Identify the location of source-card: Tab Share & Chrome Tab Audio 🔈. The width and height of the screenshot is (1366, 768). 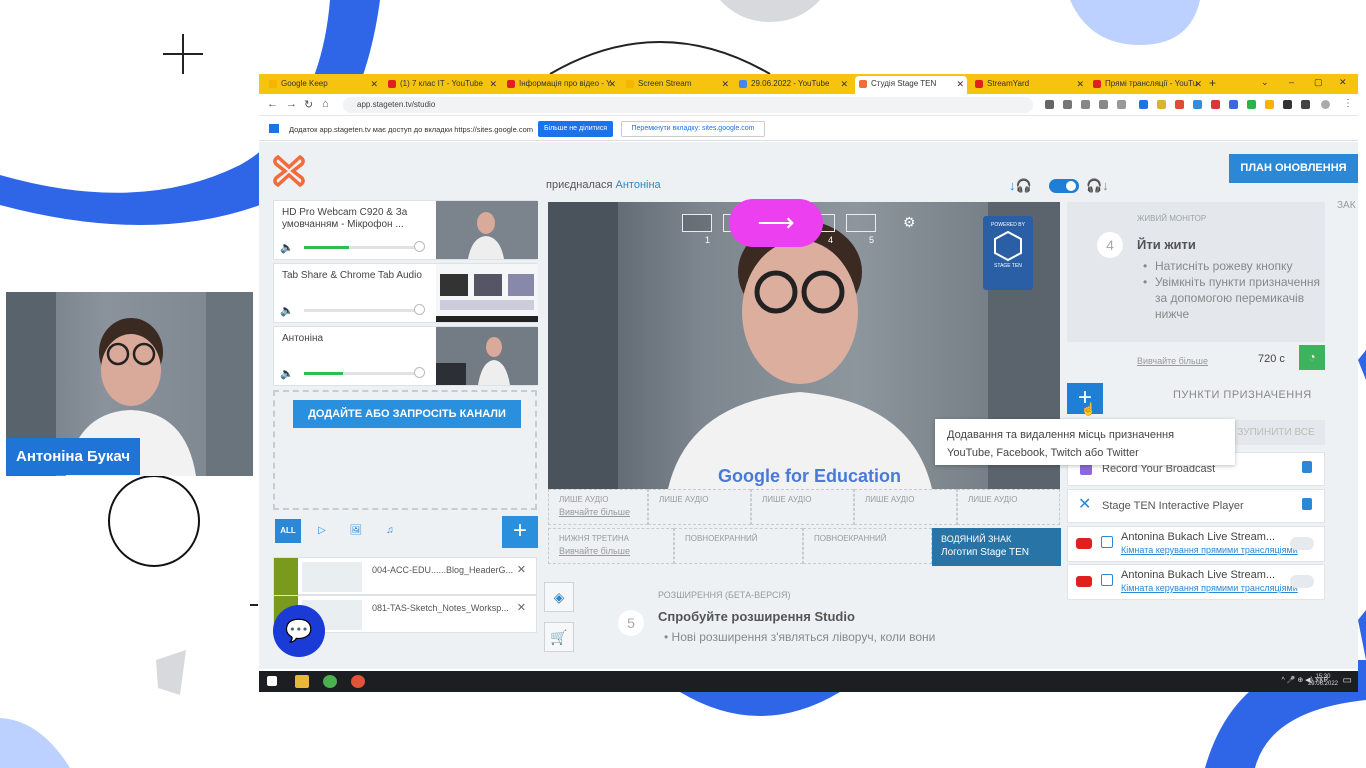
(405, 293).